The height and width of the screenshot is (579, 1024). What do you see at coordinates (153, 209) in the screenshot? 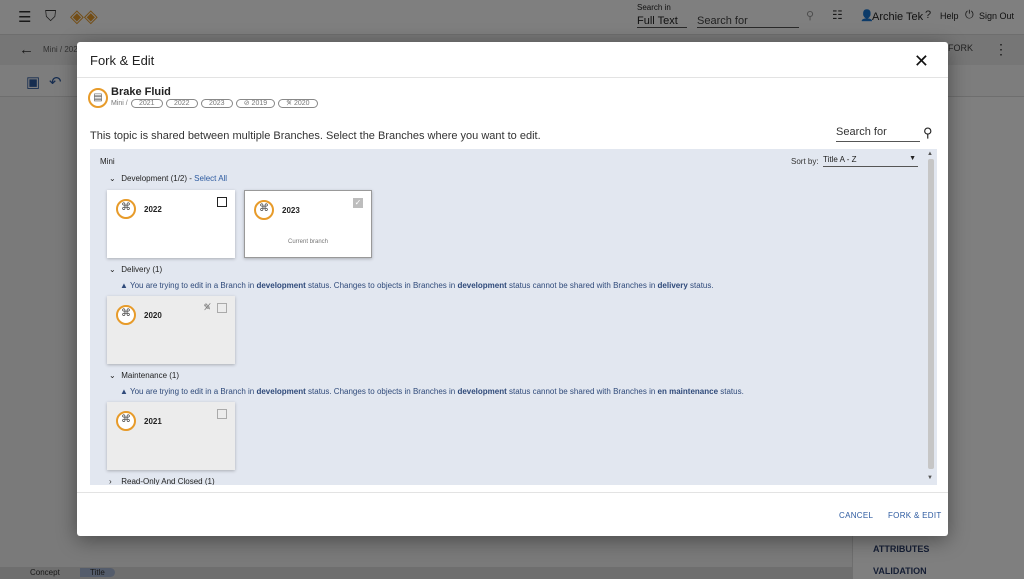
I see `branch-name: 2022` at bounding box center [153, 209].